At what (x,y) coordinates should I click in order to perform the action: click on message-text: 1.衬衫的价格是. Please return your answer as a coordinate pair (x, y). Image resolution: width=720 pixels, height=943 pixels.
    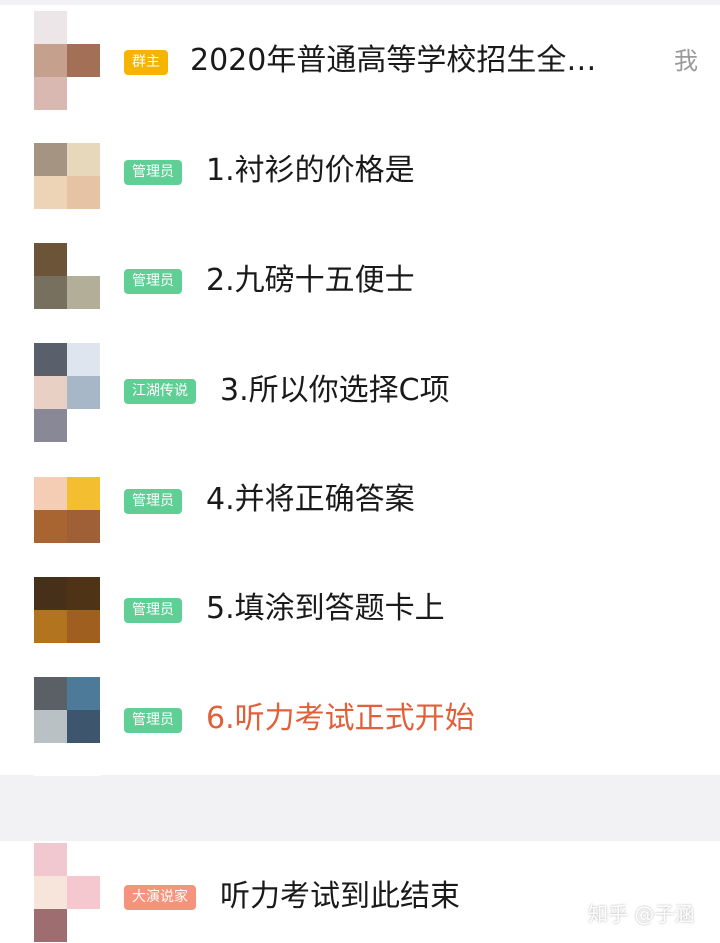
    Looking at the image, I should click on (310, 171).